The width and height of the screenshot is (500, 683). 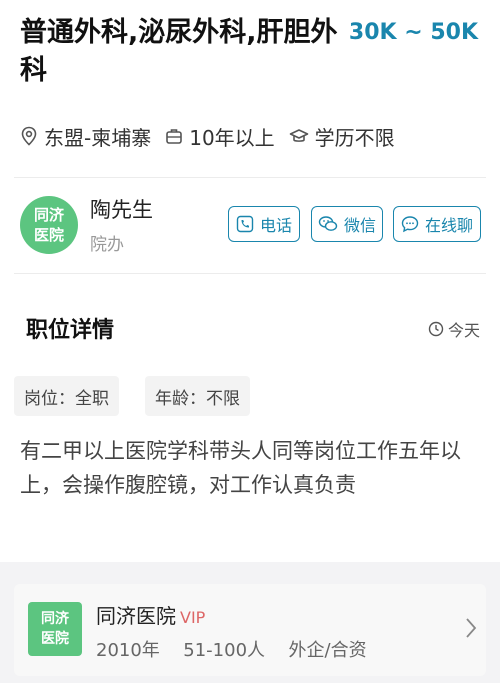 What do you see at coordinates (179, 51) in the screenshot?
I see `job-title: 普通外科,泌尿外科,肝胆外科` at bounding box center [179, 51].